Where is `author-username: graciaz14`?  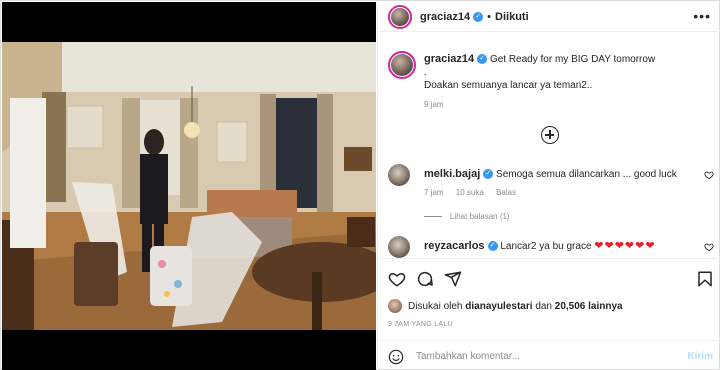
author-username: graciaz14 is located at coordinates (445, 17).